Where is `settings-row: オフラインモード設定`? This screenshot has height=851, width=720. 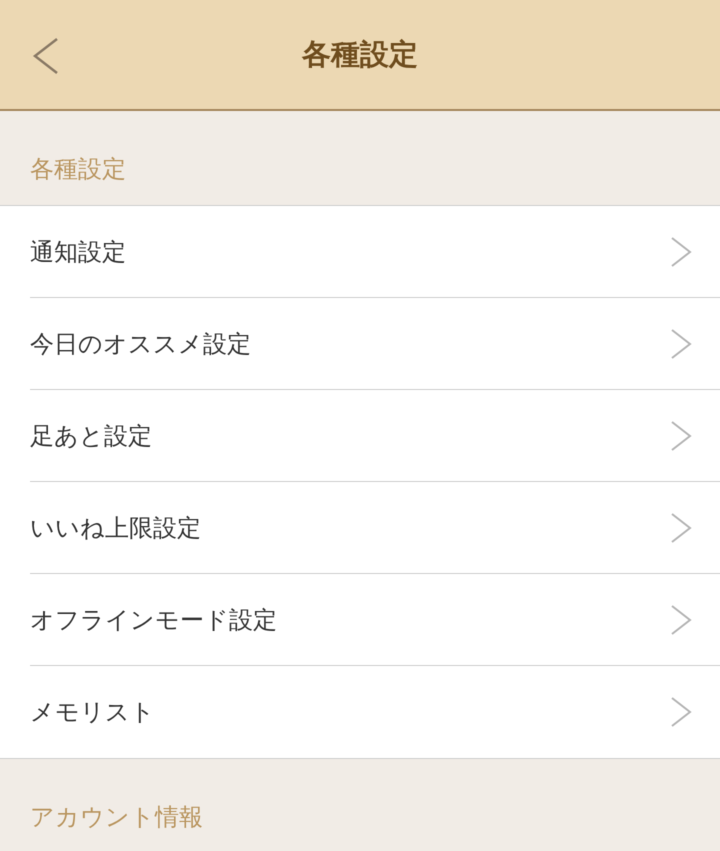
settings-row: オフラインモード設定 is located at coordinates (375, 620).